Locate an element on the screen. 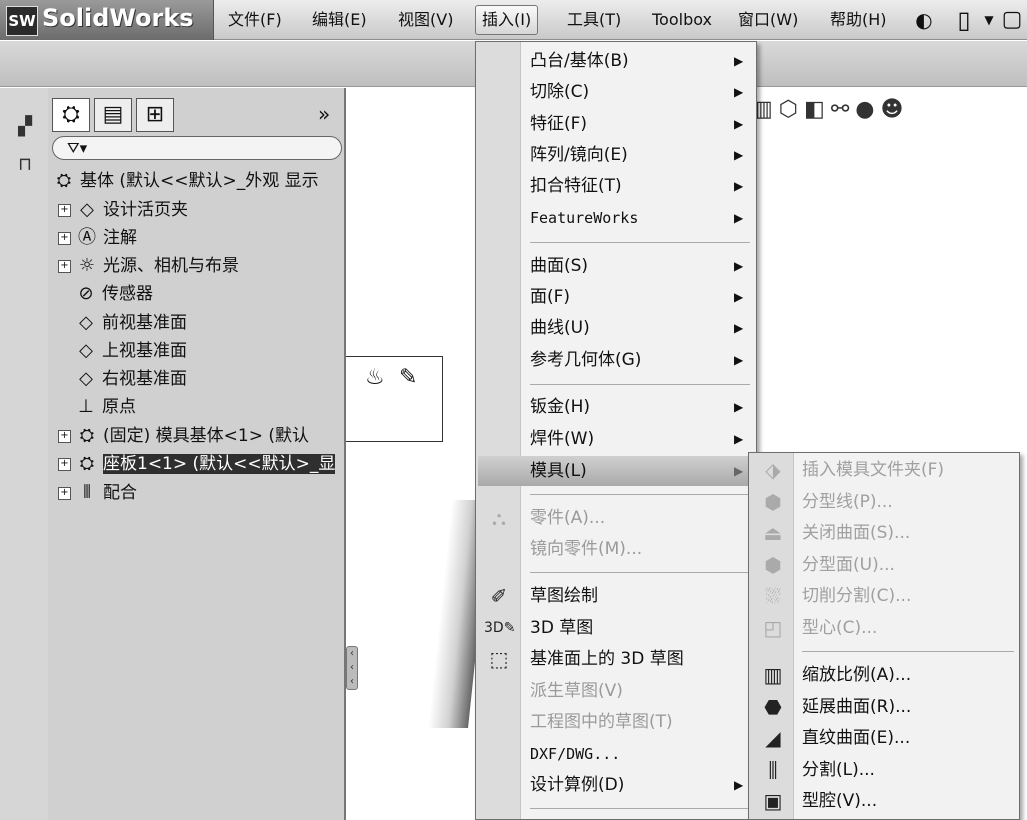 Image resolution: width=1027 pixels, height=820 pixels. annotation-icon: Ⓐ is located at coordinates (87, 237).